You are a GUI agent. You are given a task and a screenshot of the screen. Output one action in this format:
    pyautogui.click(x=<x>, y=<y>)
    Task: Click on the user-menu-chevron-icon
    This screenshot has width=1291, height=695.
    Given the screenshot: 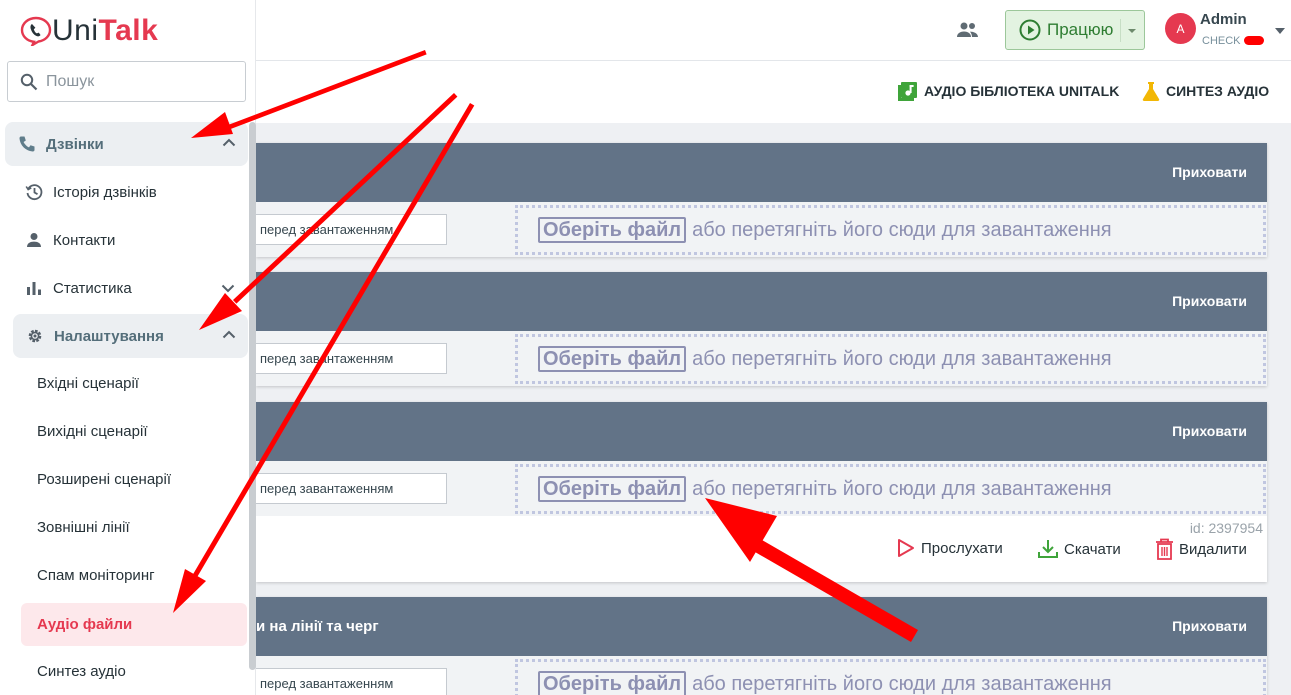 What is the action you would take?
    pyautogui.click(x=1280, y=31)
    